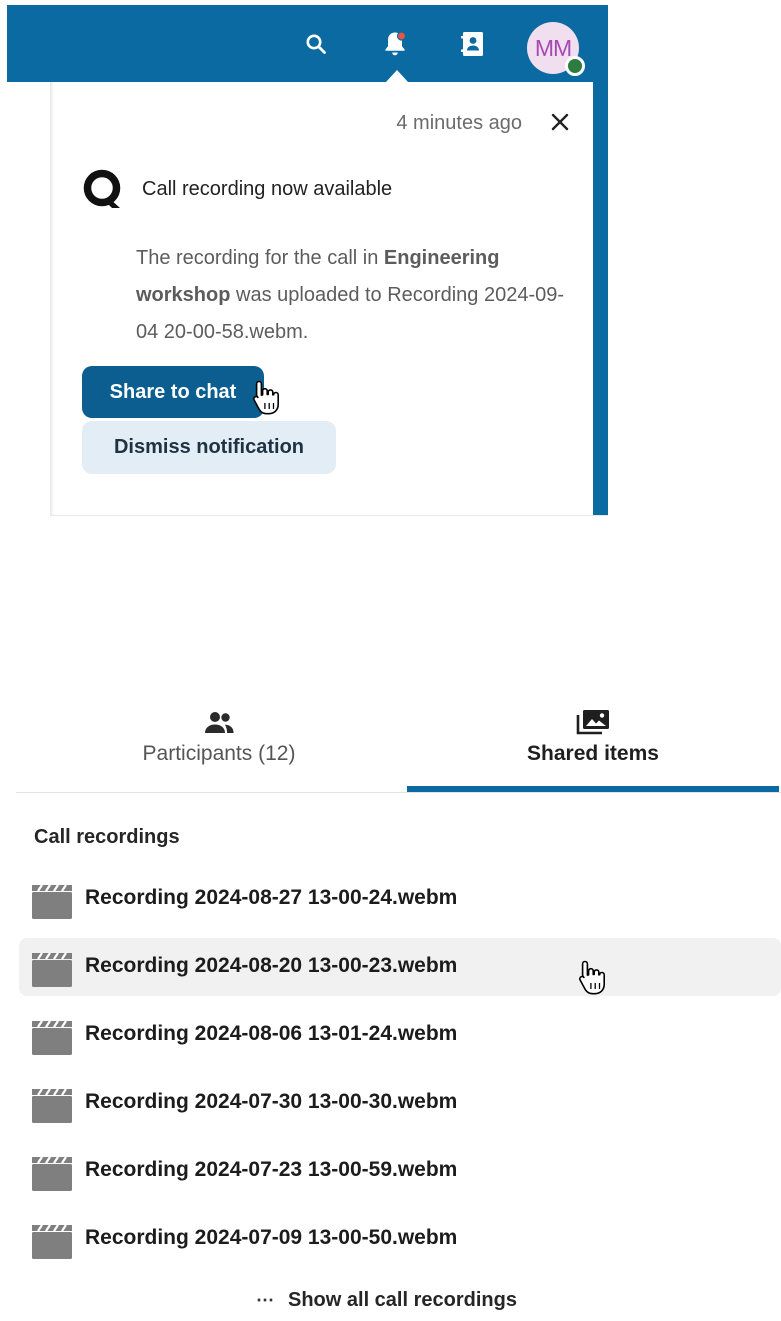 The image size is (781, 1321). I want to click on section-title-call-recordings: Call recordings, so click(107, 837).